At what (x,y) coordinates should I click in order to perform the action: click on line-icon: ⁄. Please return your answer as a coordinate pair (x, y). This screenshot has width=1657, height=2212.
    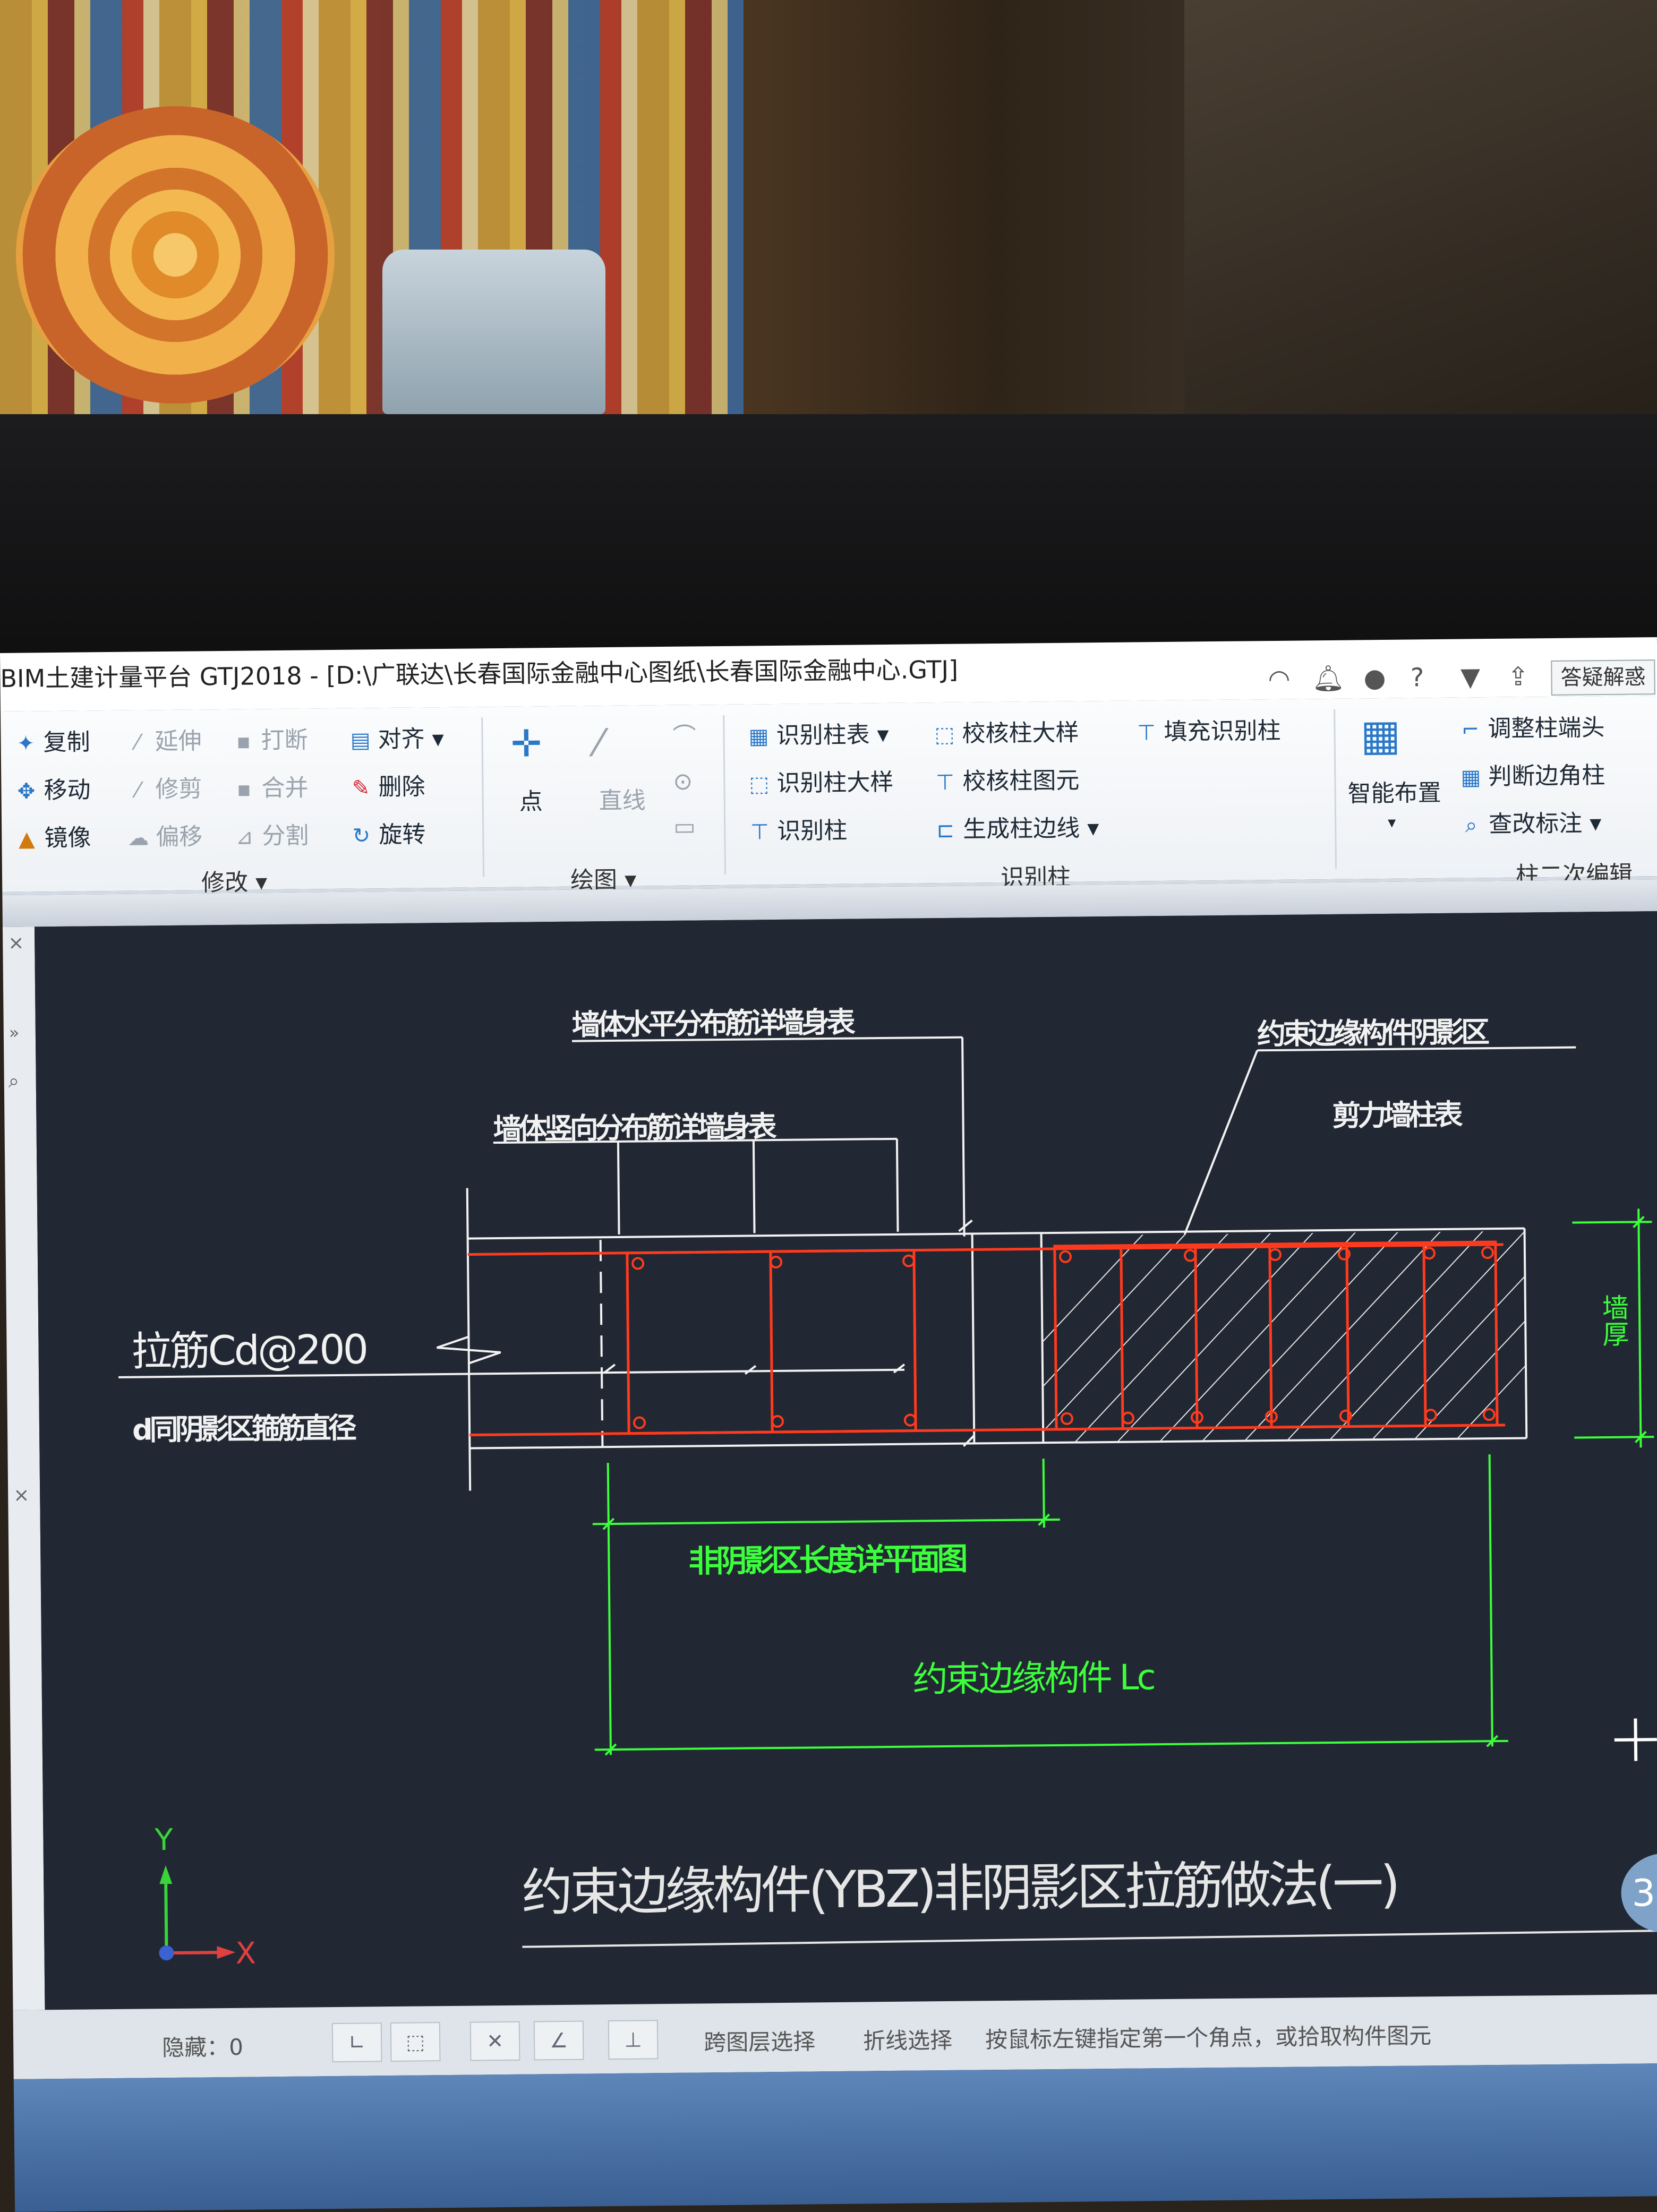
    Looking at the image, I should click on (598, 743).